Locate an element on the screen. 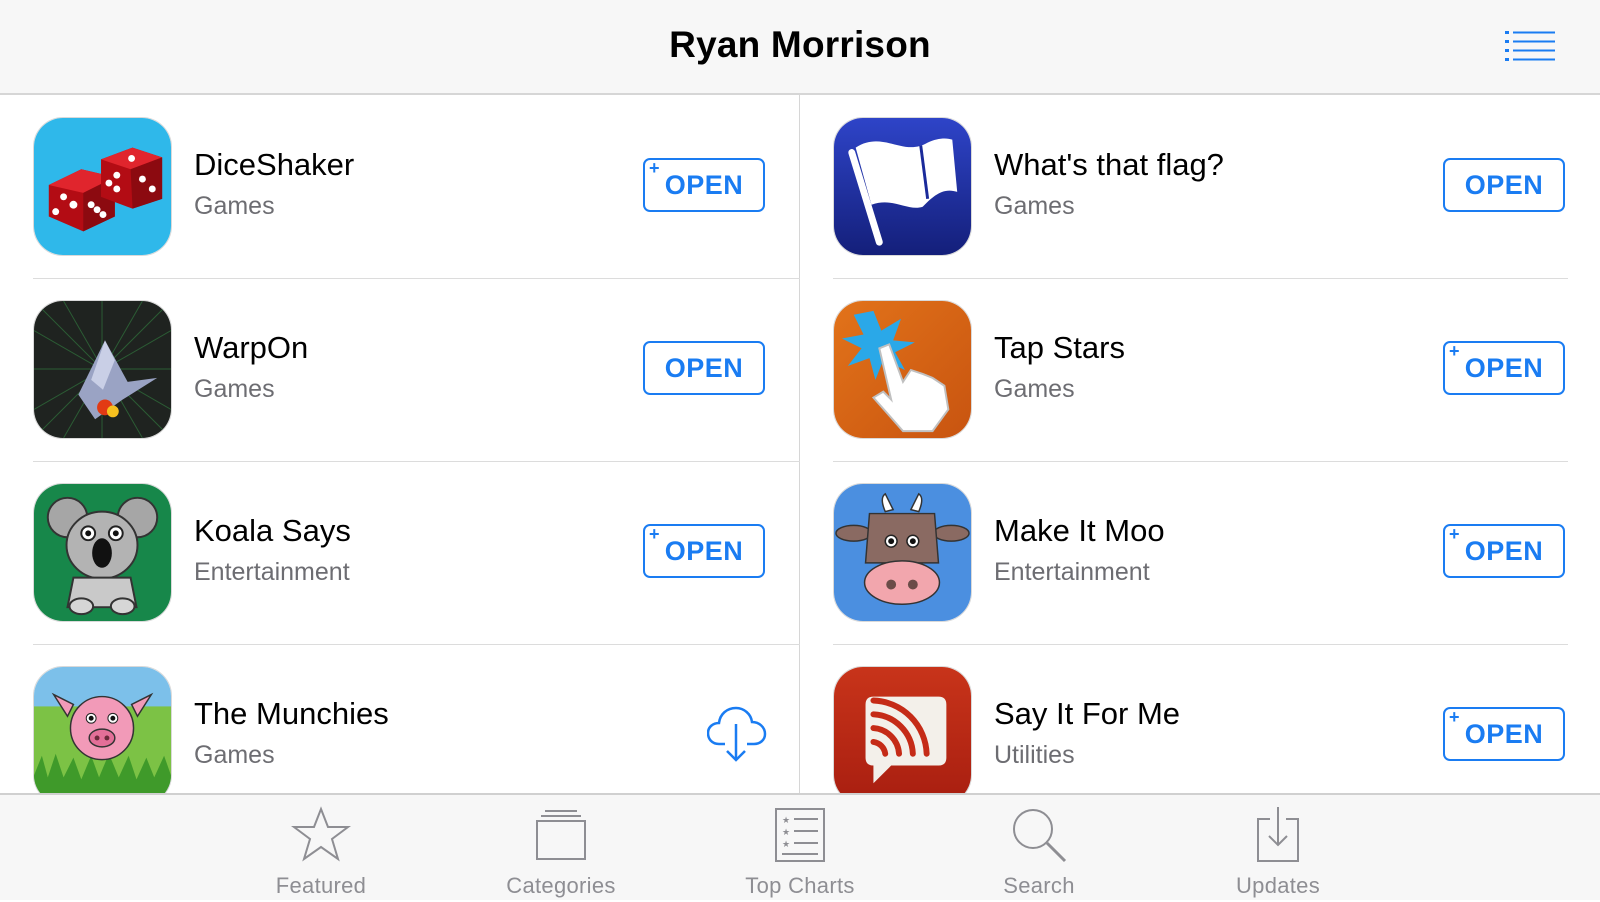 The image size is (1600, 902). star-icon is located at coordinates (321, 834).